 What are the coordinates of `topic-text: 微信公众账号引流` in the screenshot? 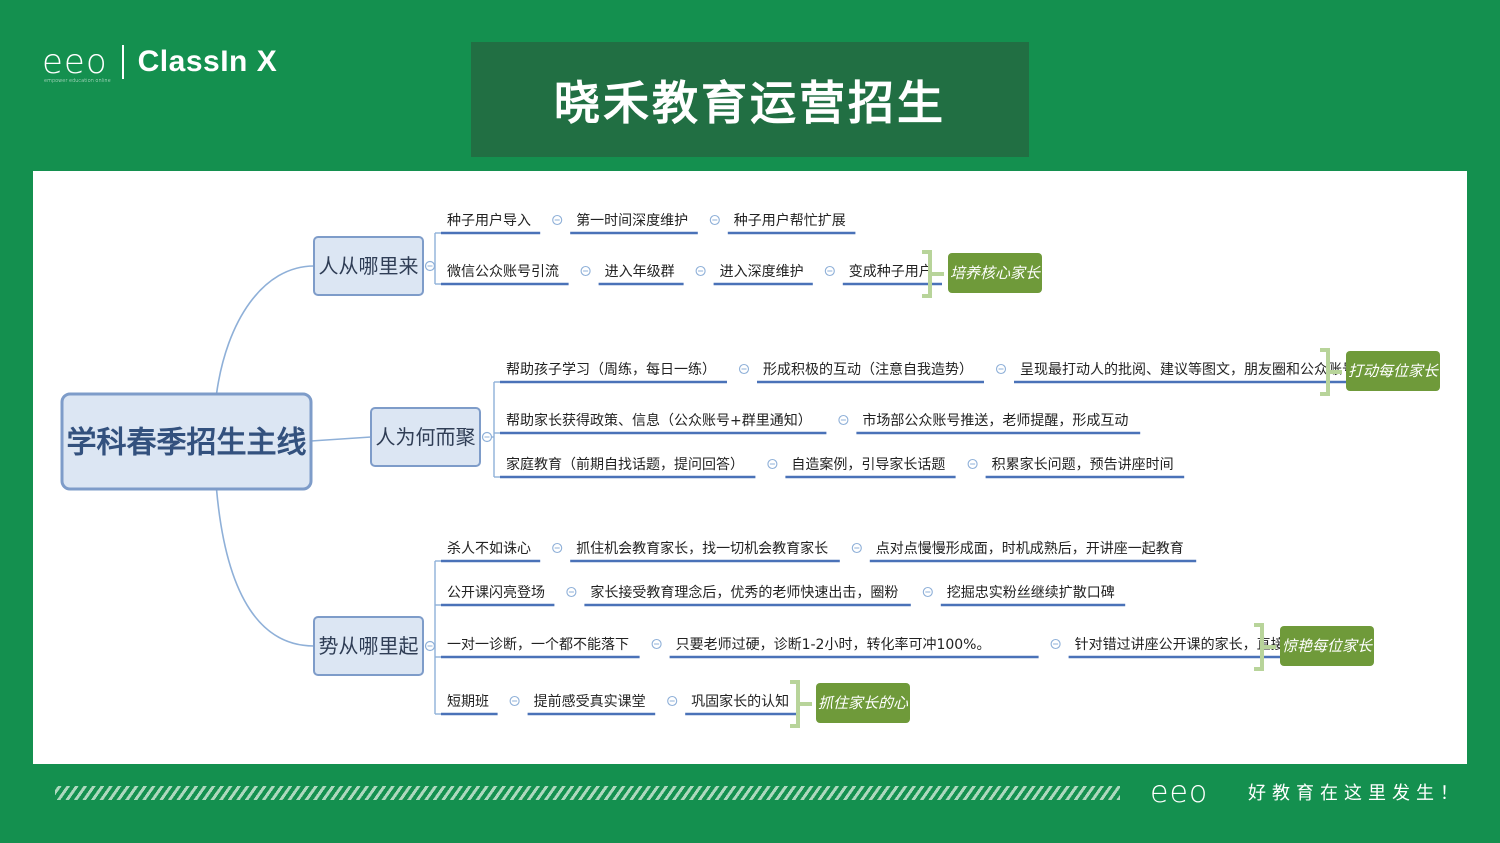 It's located at (503, 272).